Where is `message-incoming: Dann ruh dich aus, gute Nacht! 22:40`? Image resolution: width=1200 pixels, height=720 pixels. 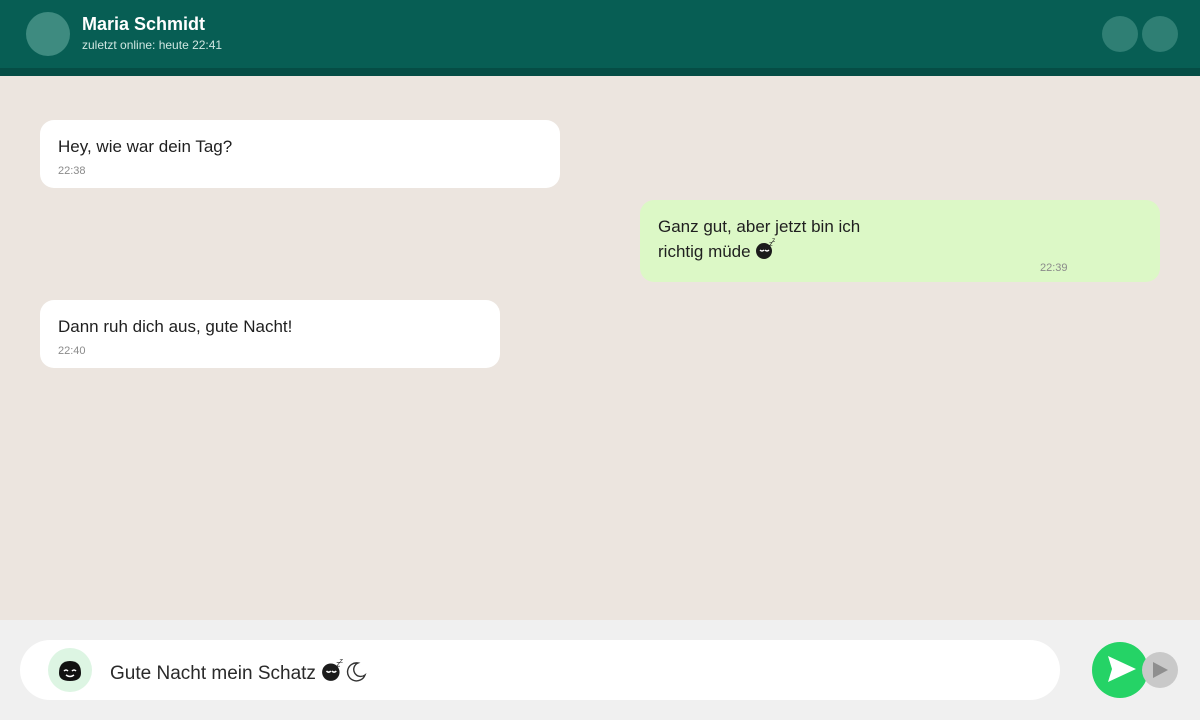
message-incoming: Dann ruh dich aus, gute Nacht! 22:40 is located at coordinates (270, 334).